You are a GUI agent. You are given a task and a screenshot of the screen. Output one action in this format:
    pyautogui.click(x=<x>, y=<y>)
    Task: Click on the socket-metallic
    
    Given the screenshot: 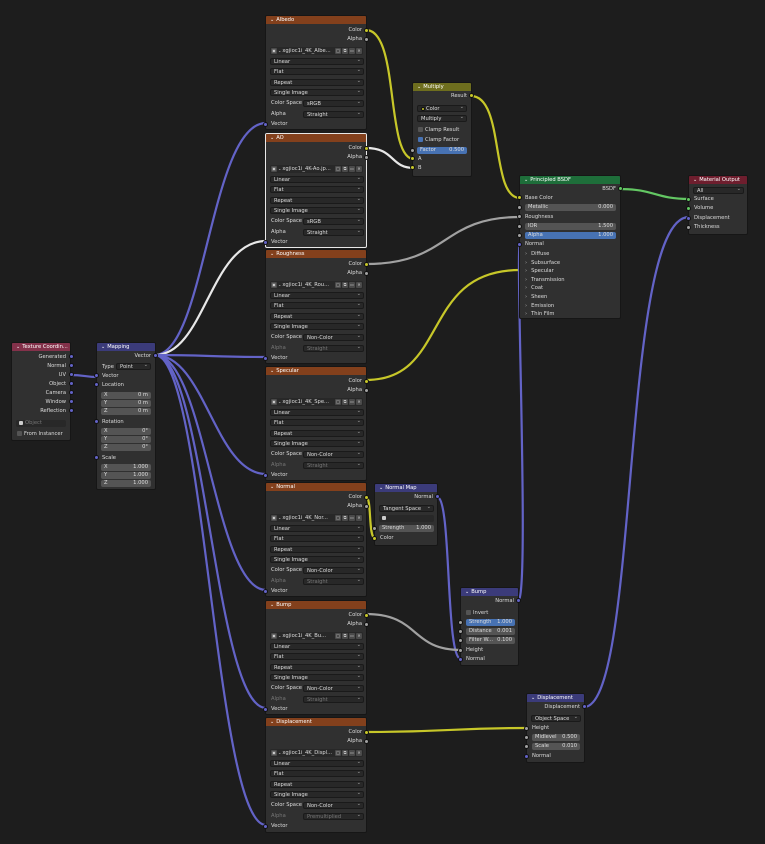 What is the action you would take?
    pyautogui.click(x=519, y=207)
    